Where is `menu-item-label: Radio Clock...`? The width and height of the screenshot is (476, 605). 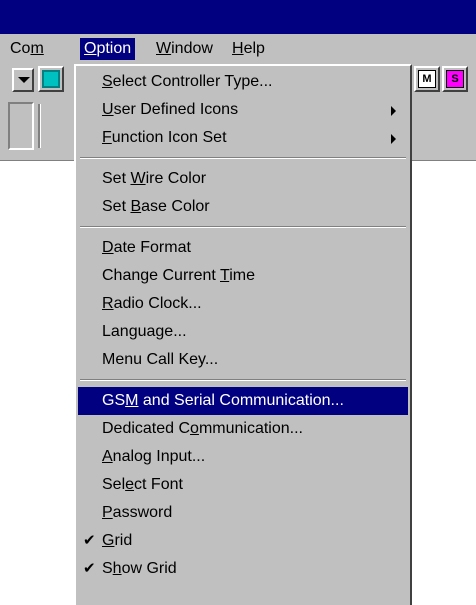 menu-item-label: Radio Clock... is located at coordinates (152, 303).